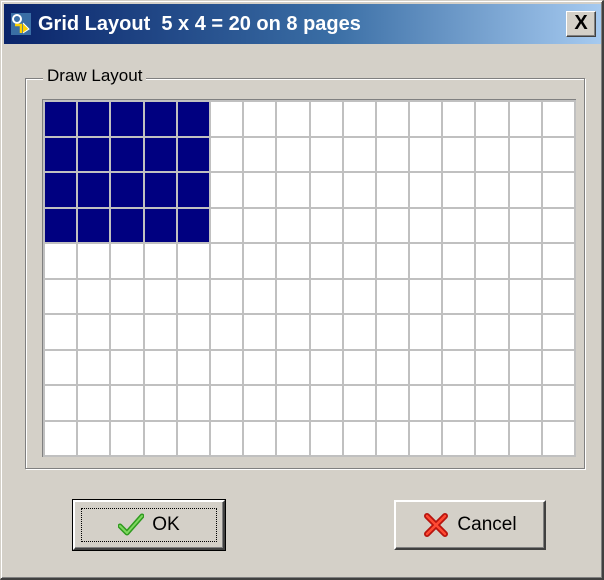  What do you see at coordinates (149, 525) in the screenshot?
I see `ok-button: OK` at bounding box center [149, 525].